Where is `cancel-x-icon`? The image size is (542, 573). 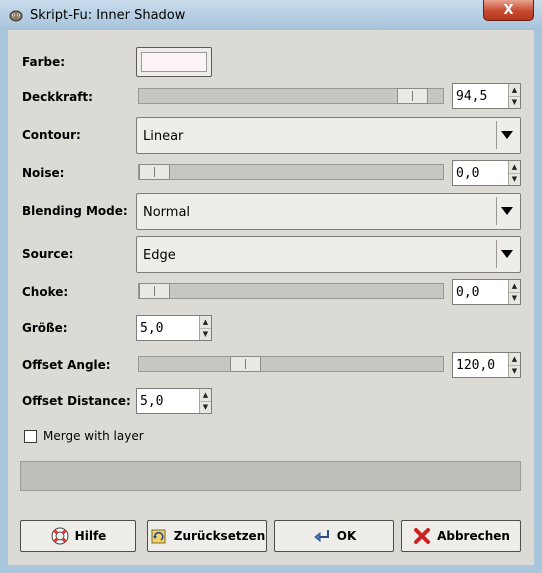 cancel-x-icon is located at coordinates (422, 536).